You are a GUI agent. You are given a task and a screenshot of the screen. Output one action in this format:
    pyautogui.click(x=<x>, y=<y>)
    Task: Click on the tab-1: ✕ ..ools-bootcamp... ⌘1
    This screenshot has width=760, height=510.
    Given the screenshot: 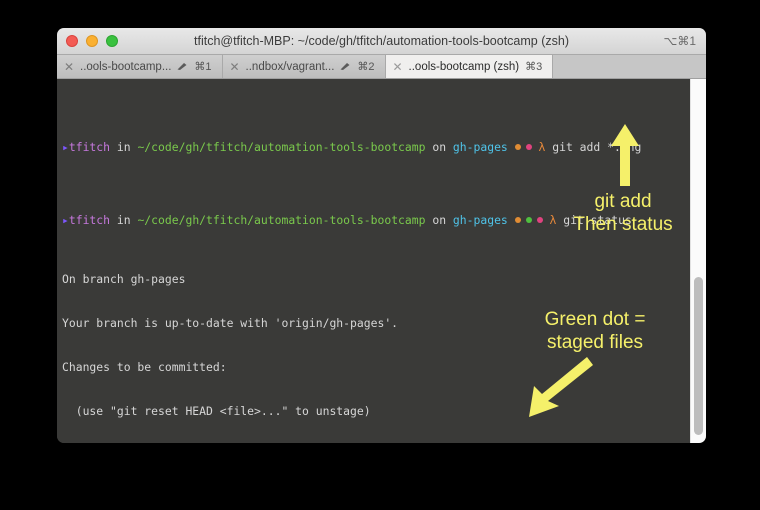 What is the action you would take?
    pyautogui.click(x=140, y=66)
    